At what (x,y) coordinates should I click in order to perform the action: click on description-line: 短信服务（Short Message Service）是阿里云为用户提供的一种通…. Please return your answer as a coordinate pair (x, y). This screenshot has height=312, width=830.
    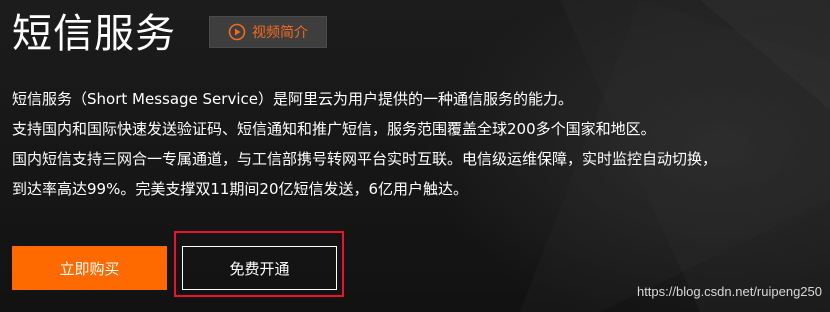
    Looking at the image, I should click on (292, 99).